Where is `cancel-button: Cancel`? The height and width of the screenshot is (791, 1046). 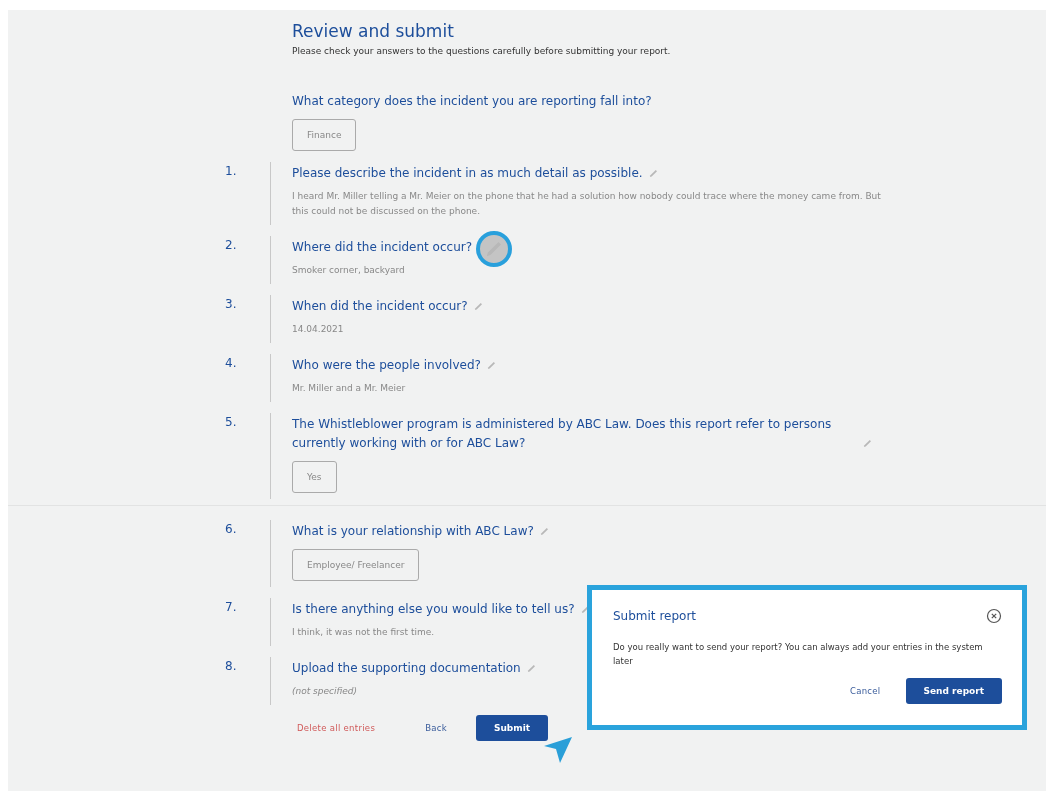
cancel-button: Cancel is located at coordinates (865, 691).